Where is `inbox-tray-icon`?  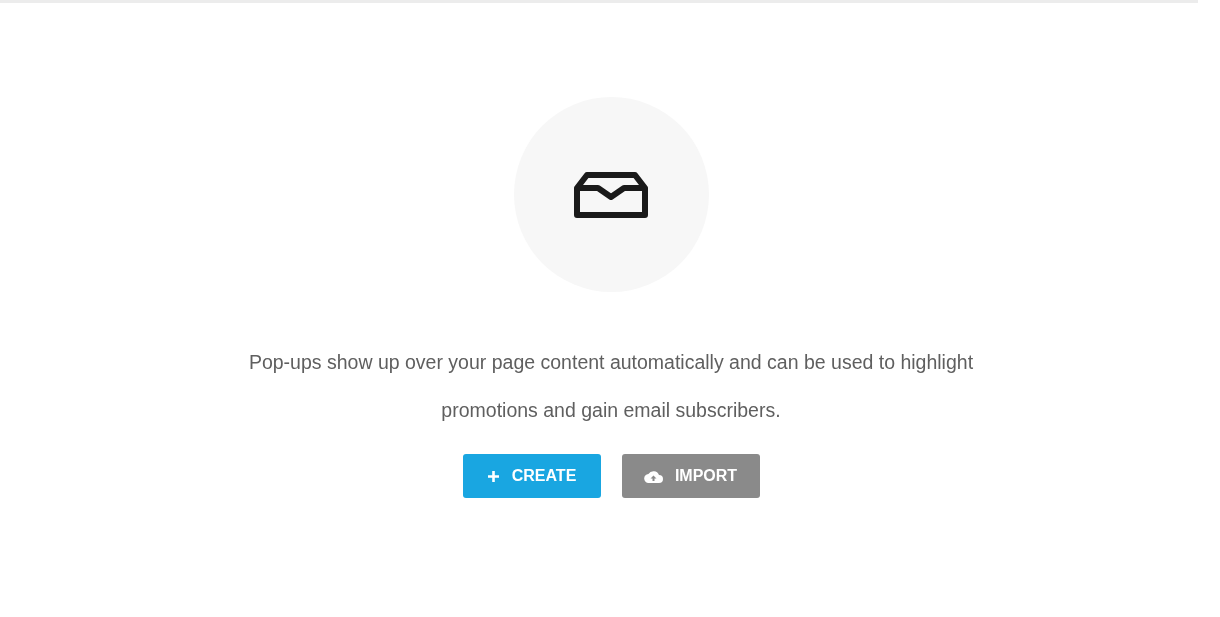
inbox-tray-icon is located at coordinates (611, 194).